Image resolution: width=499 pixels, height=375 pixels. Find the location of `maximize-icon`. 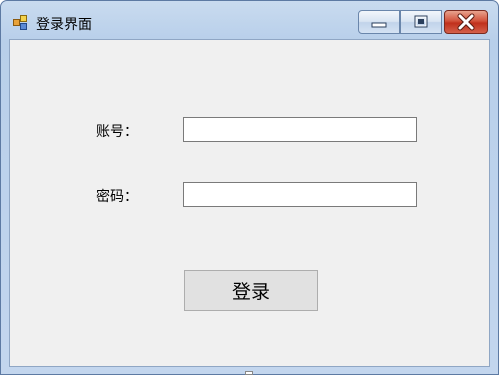

maximize-icon is located at coordinates (421, 21).